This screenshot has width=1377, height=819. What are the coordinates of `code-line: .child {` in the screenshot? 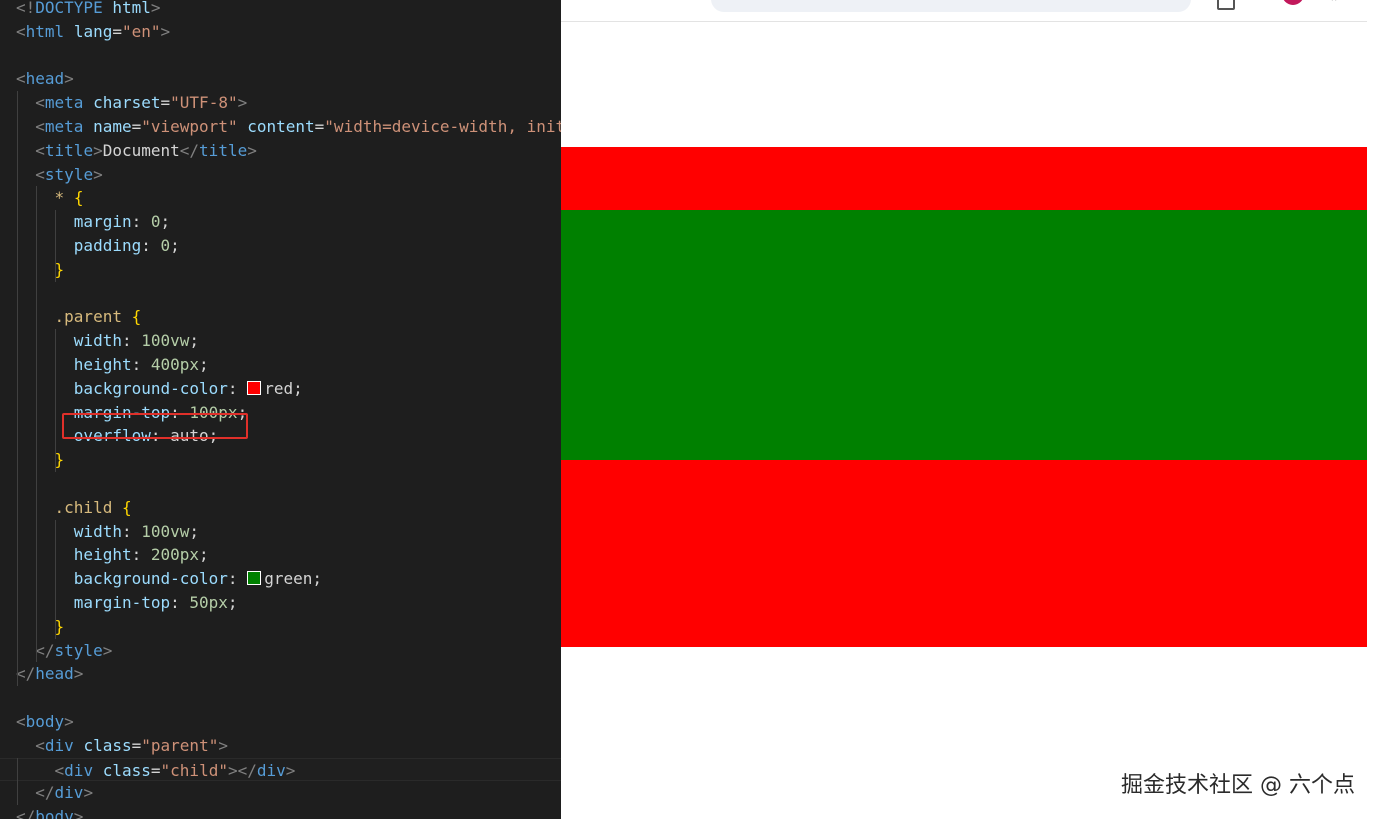 It's located at (280, 508).